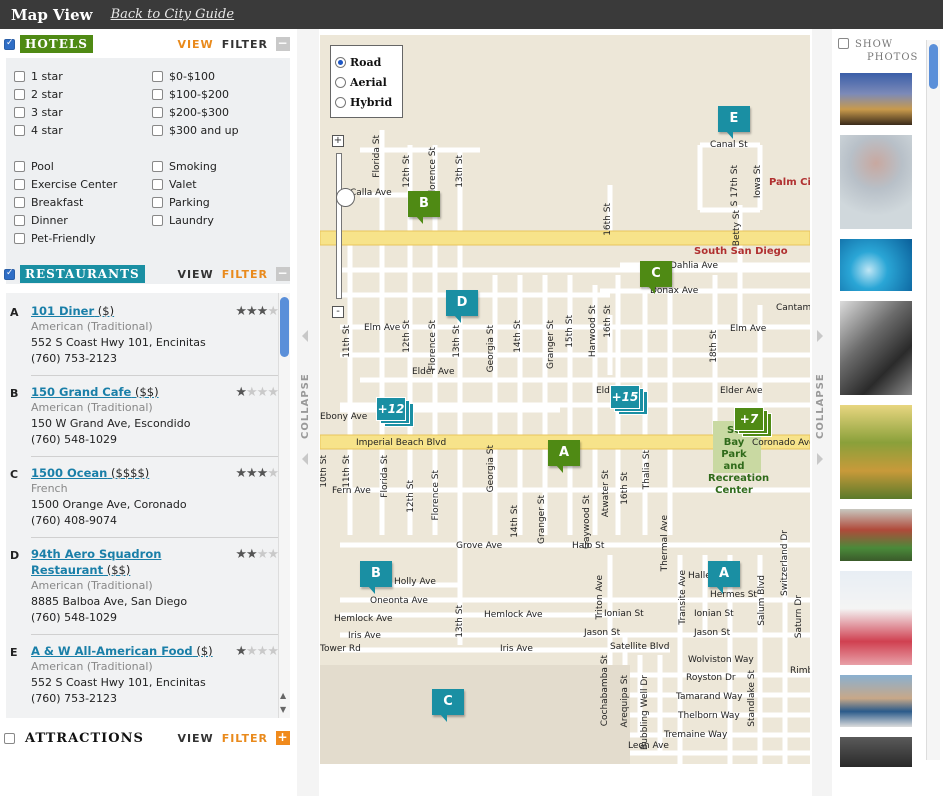 The height and width of the screenshot is (796, 943). I want to click on name-text: A & W All-American Food, so click(112, 651).